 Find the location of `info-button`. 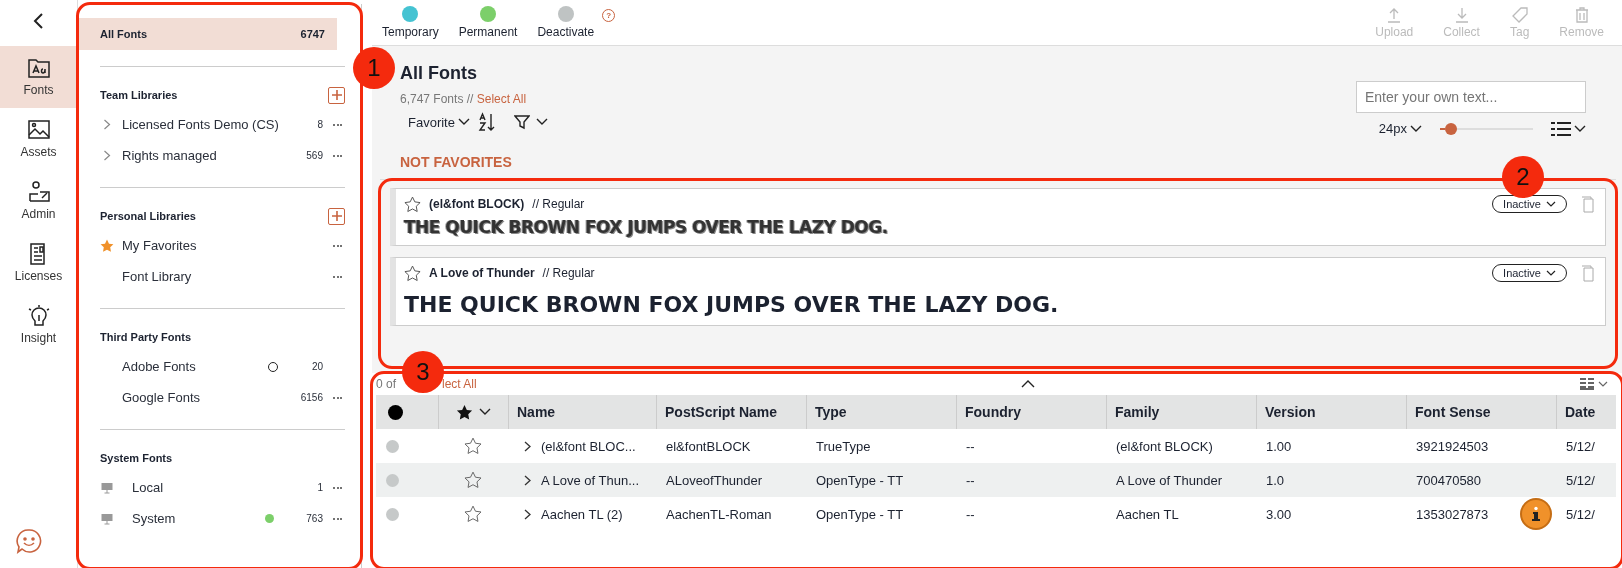

info-button is located at coordinates (1536, 514).